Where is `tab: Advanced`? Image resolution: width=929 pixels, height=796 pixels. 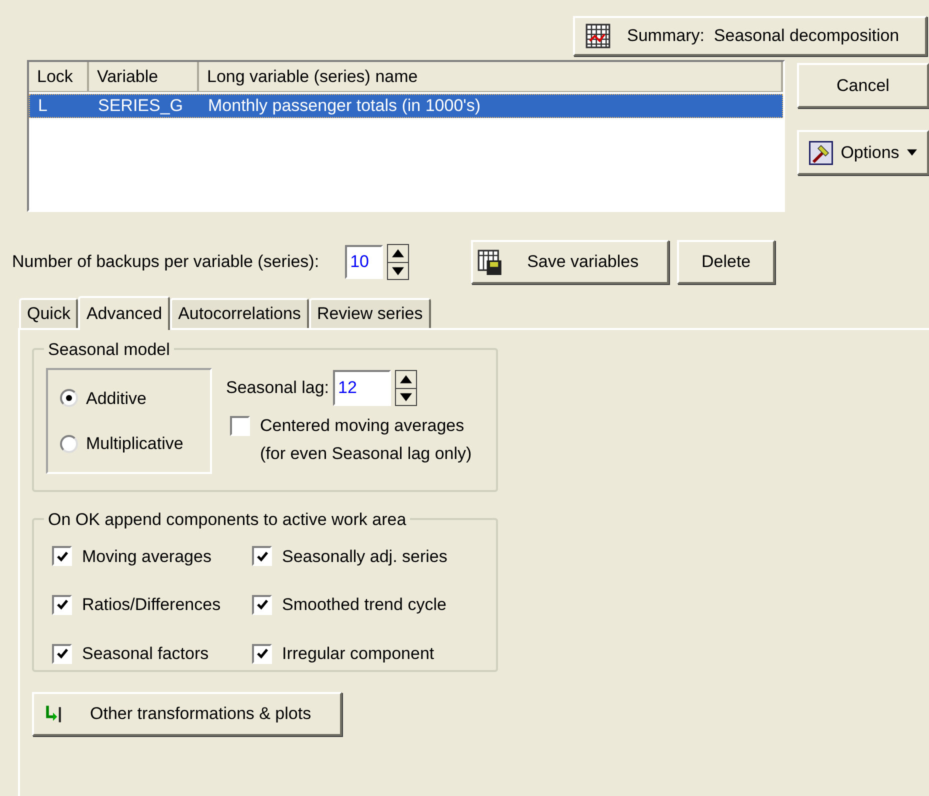
tab: Advanced is located at coordinates (124, 313).